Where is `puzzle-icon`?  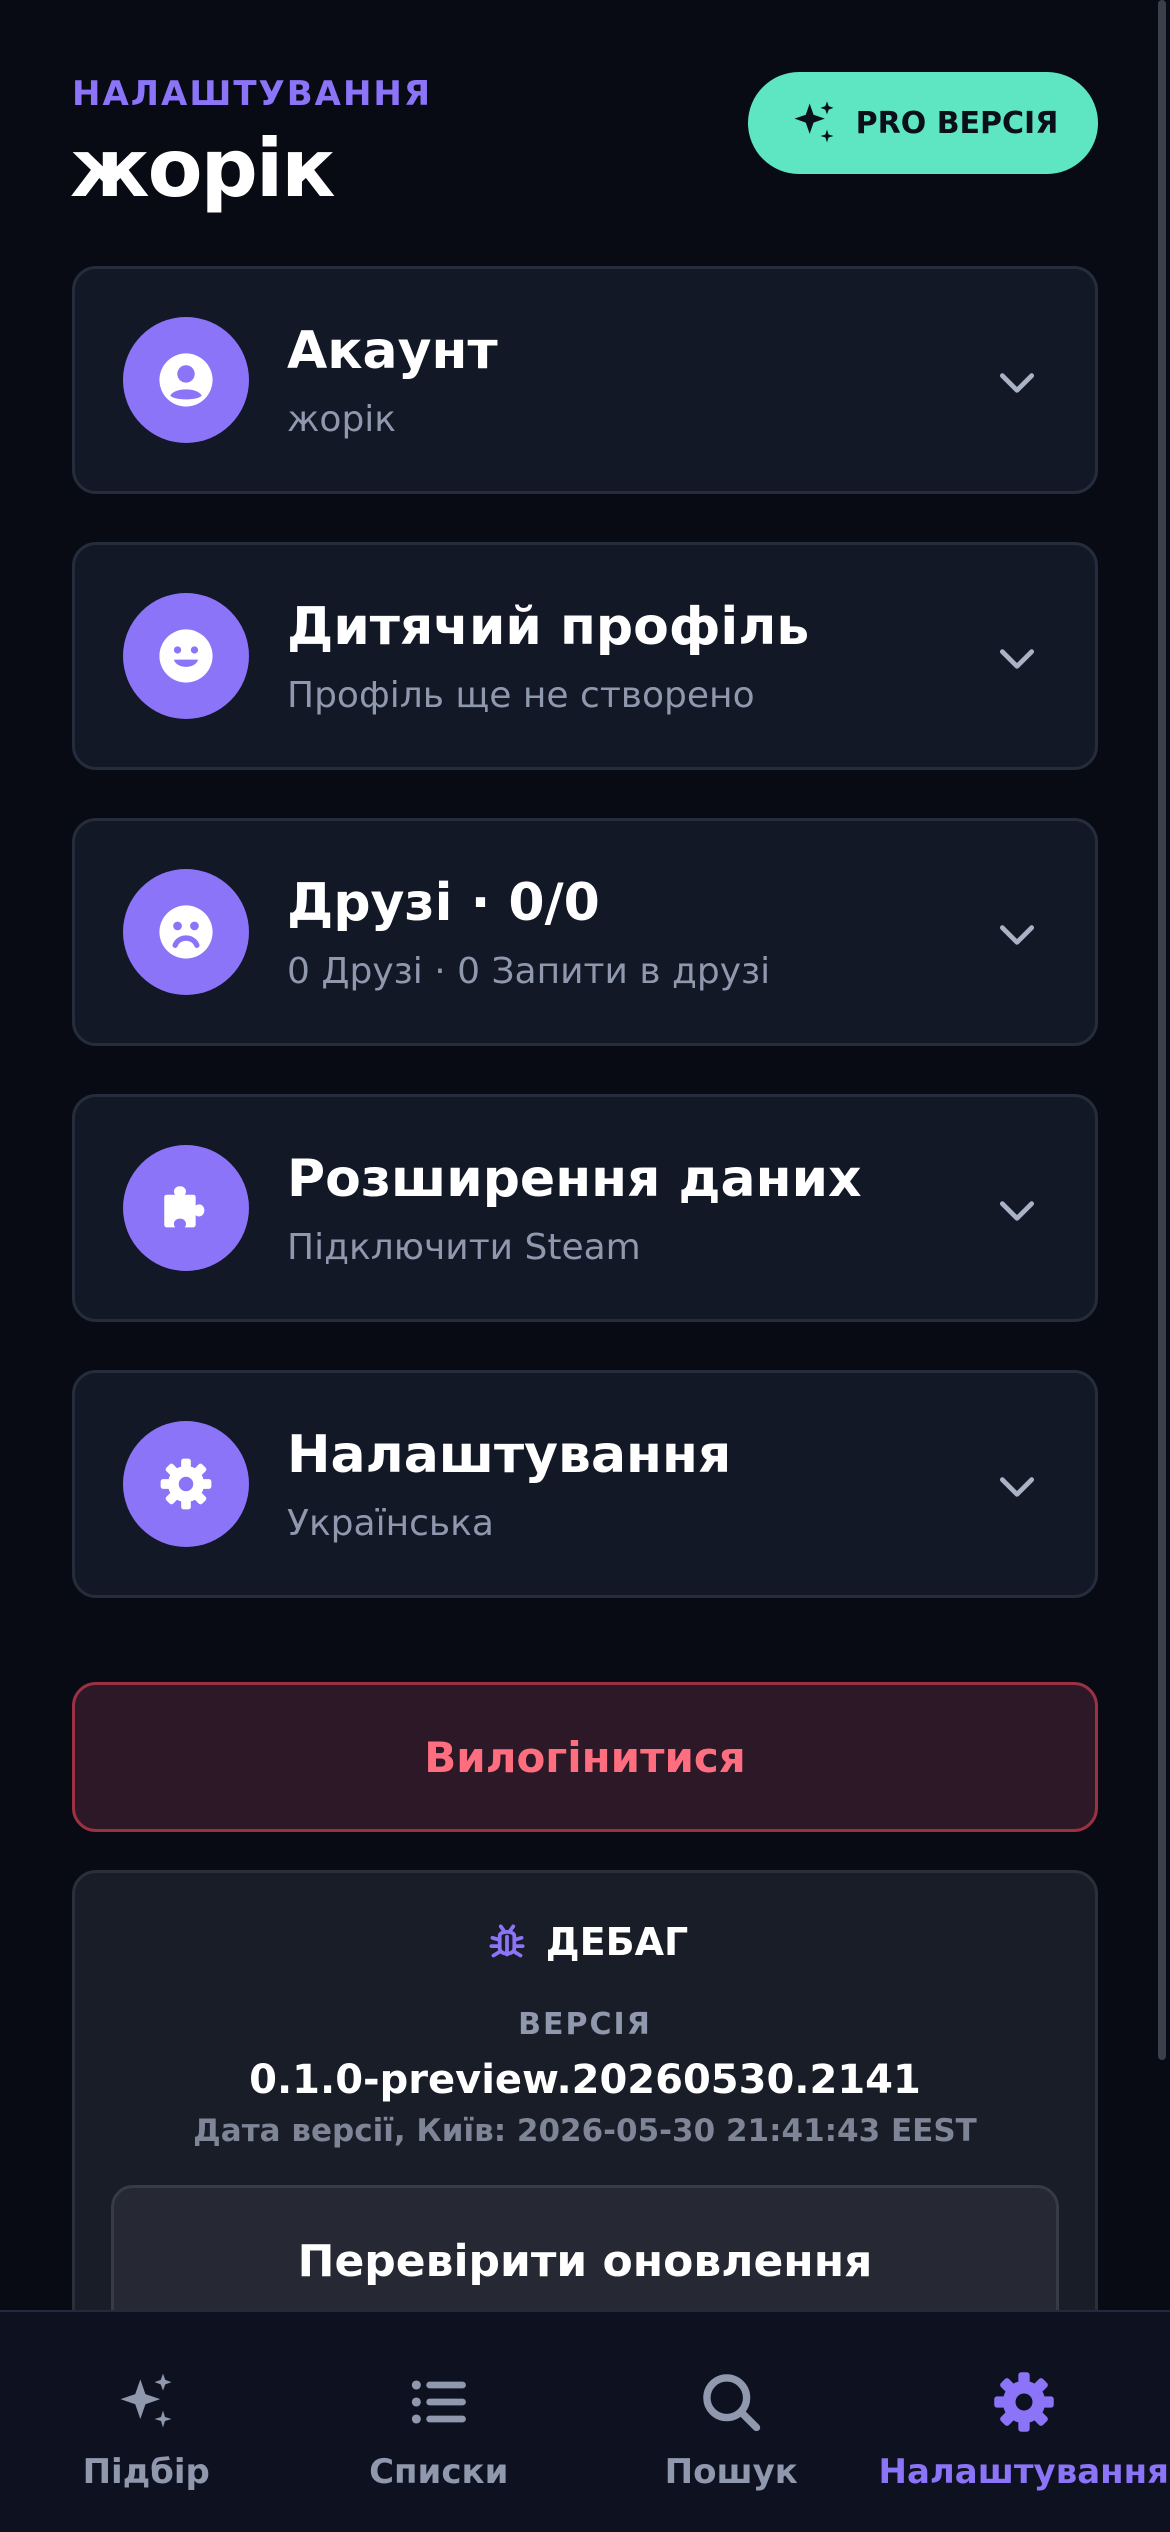 puzzle-icon is located at coordinates (184, 1207).